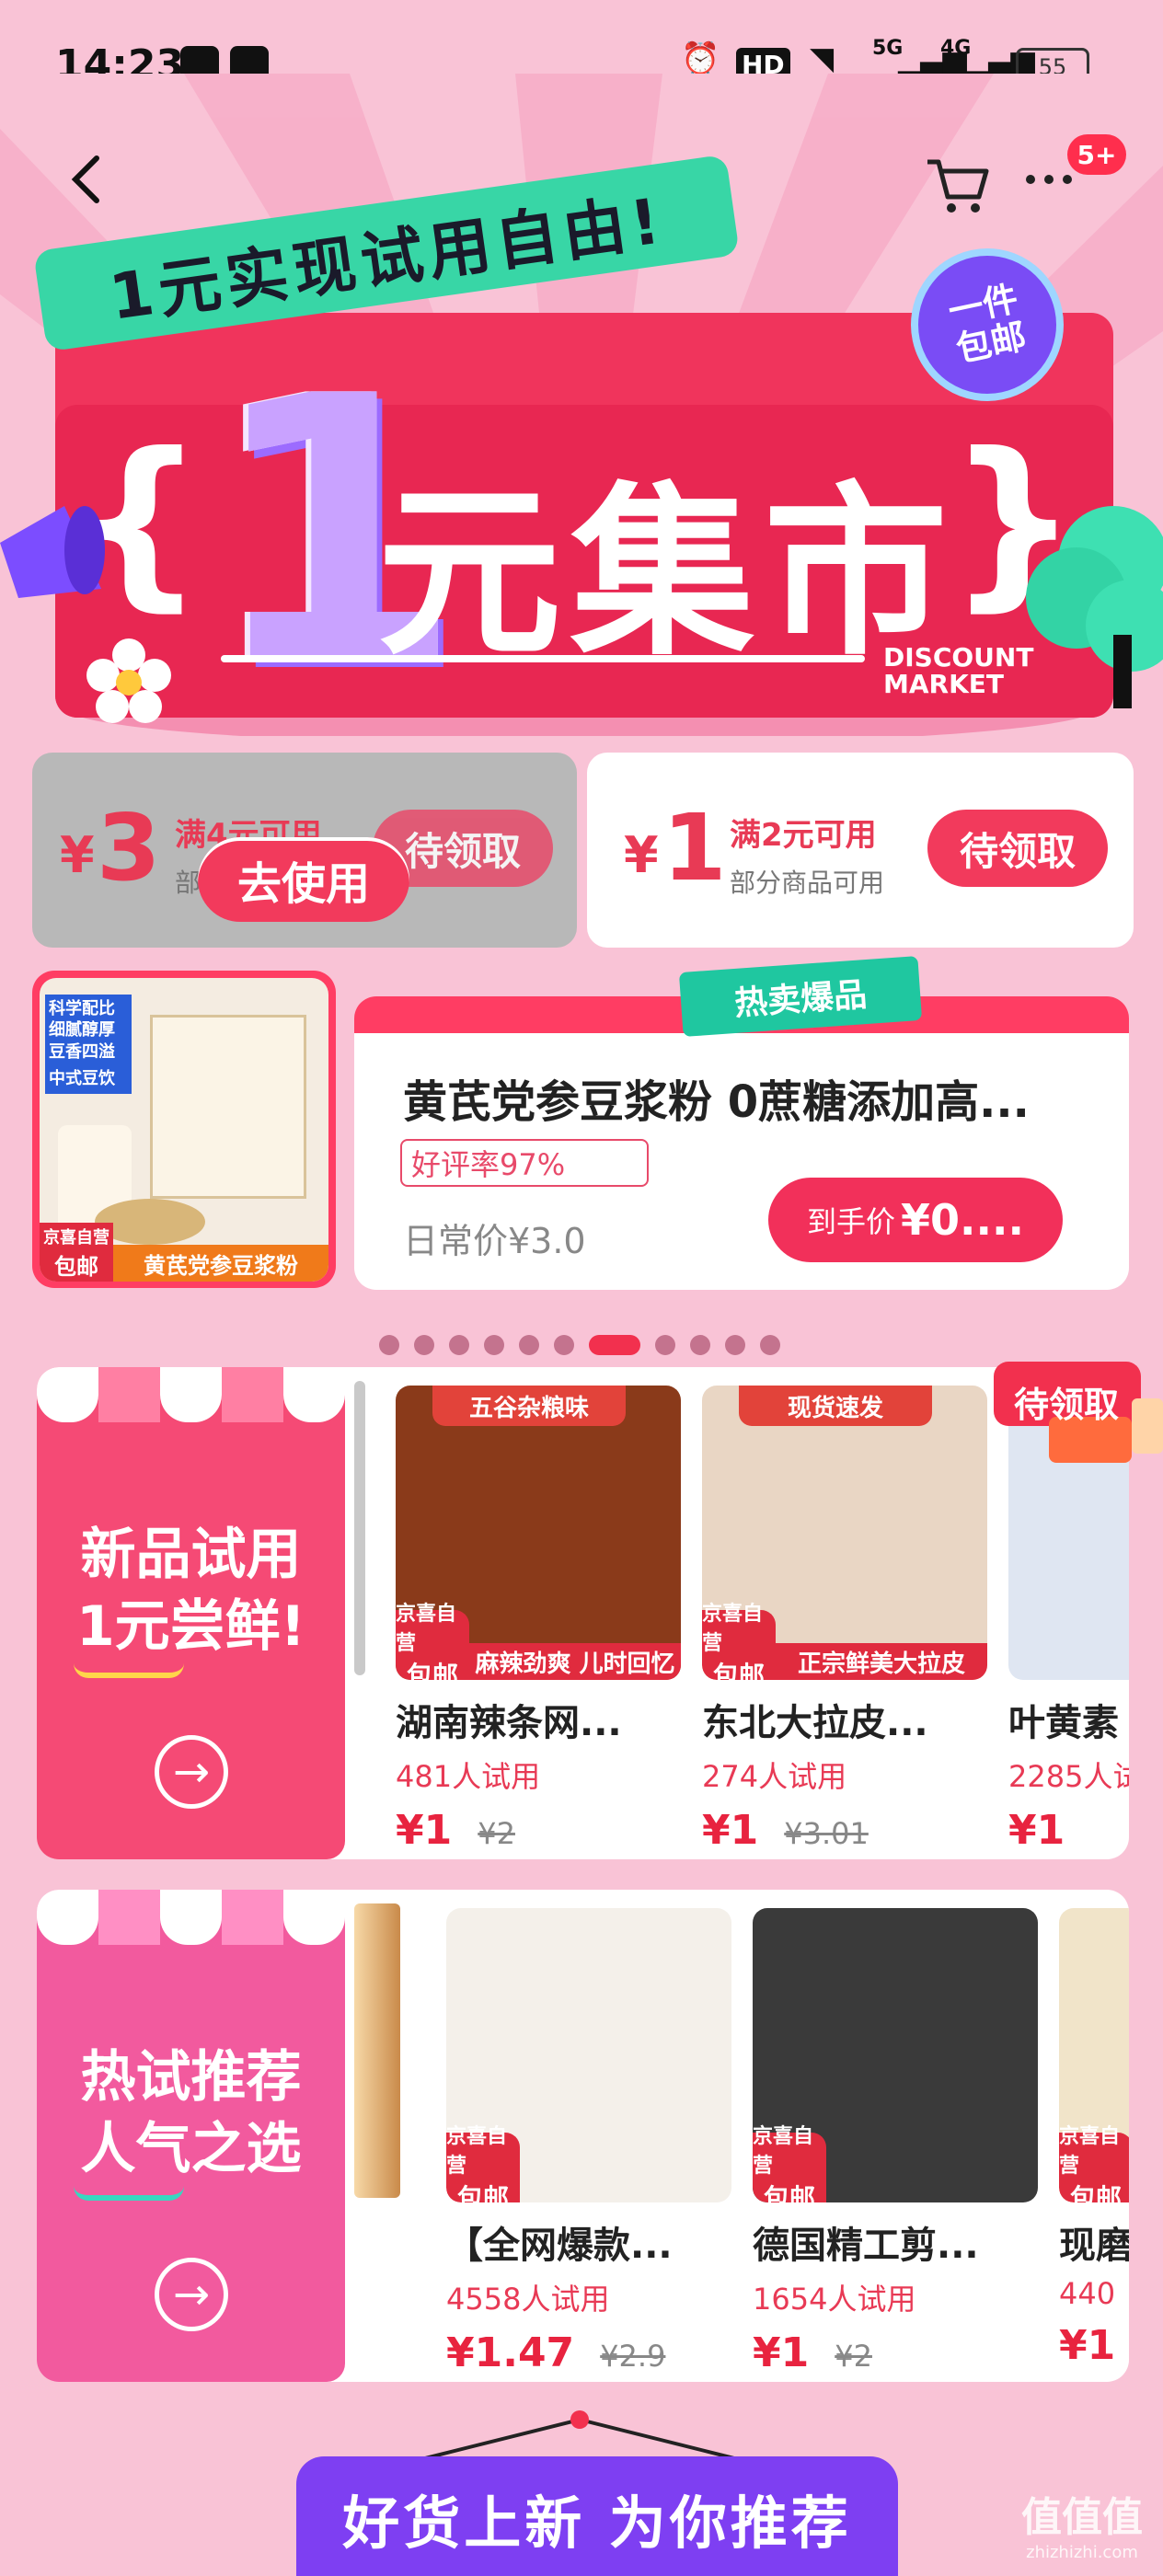 This screenshot has height=2576, width=1163. I want to click on product-image-caption: 正宗鲜美大拉皮, so click(882, 1661).